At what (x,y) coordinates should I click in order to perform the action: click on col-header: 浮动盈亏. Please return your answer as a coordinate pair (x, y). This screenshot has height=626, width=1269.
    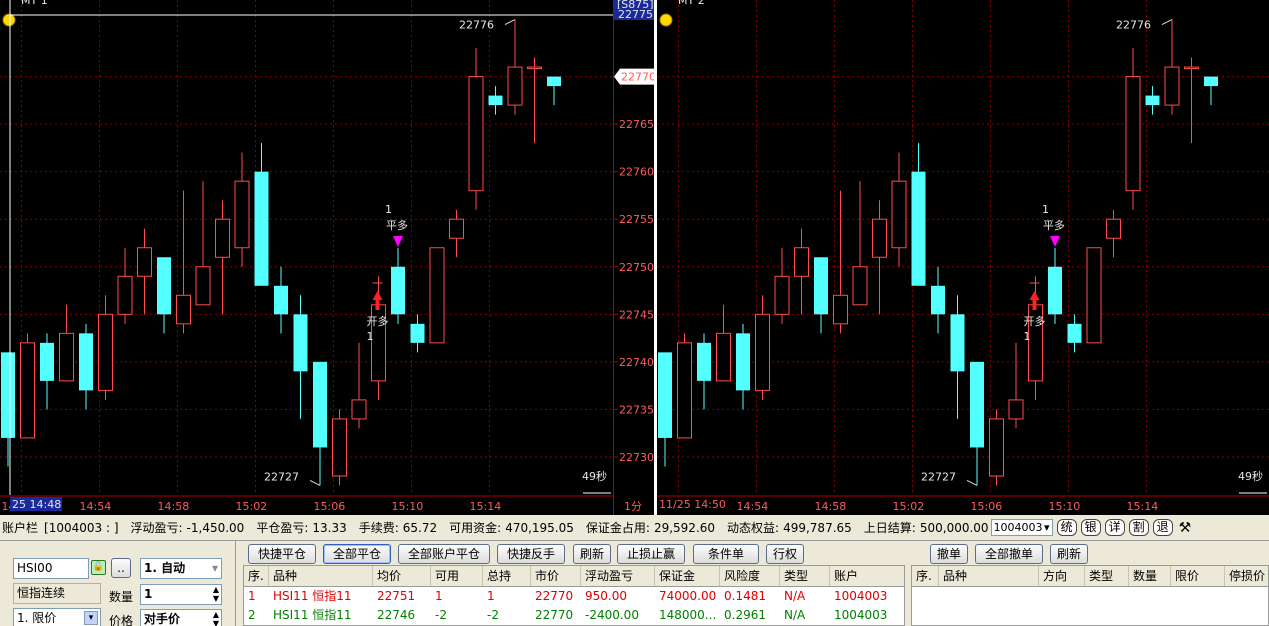
    Looking at the image, I should click on (618, 576).